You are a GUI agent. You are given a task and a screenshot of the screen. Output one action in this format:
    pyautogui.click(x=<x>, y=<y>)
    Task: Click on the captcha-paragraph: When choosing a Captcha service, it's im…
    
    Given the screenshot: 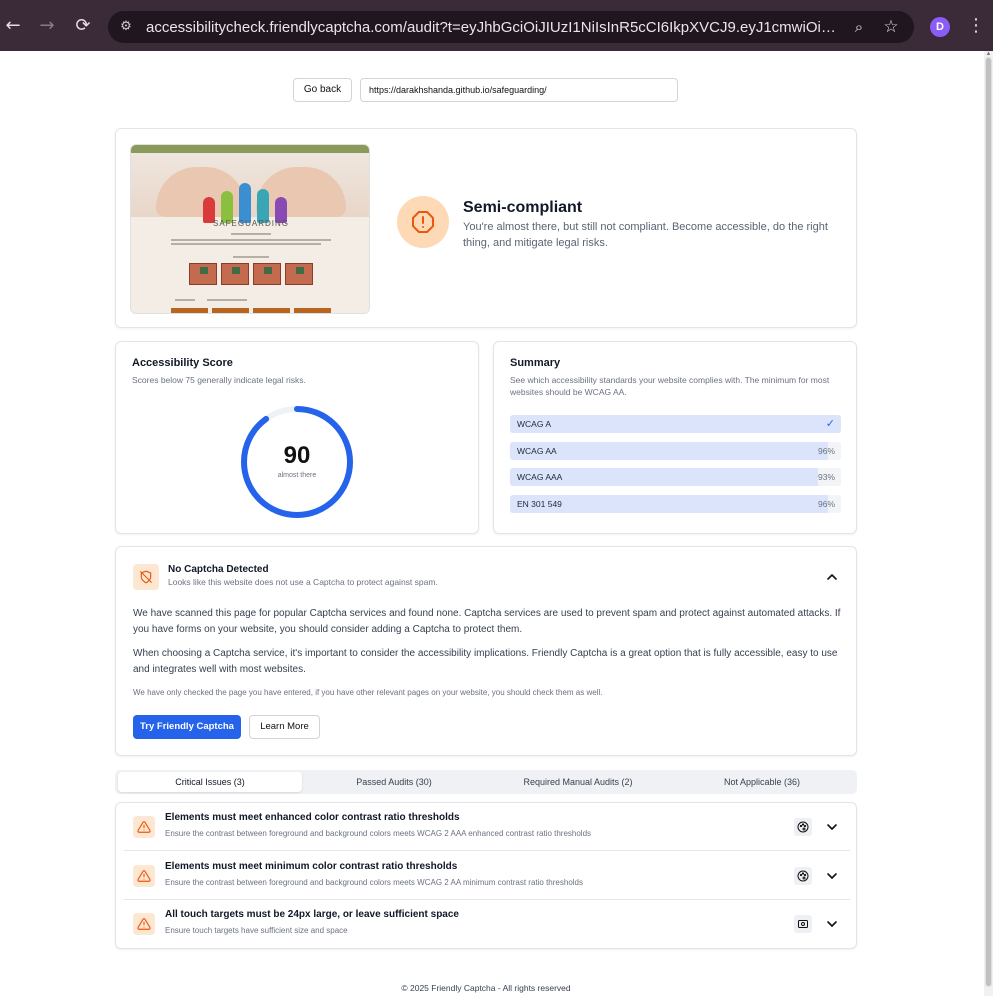 What is the action you would take?
    pyautogui.click(x=485, y=661)
    